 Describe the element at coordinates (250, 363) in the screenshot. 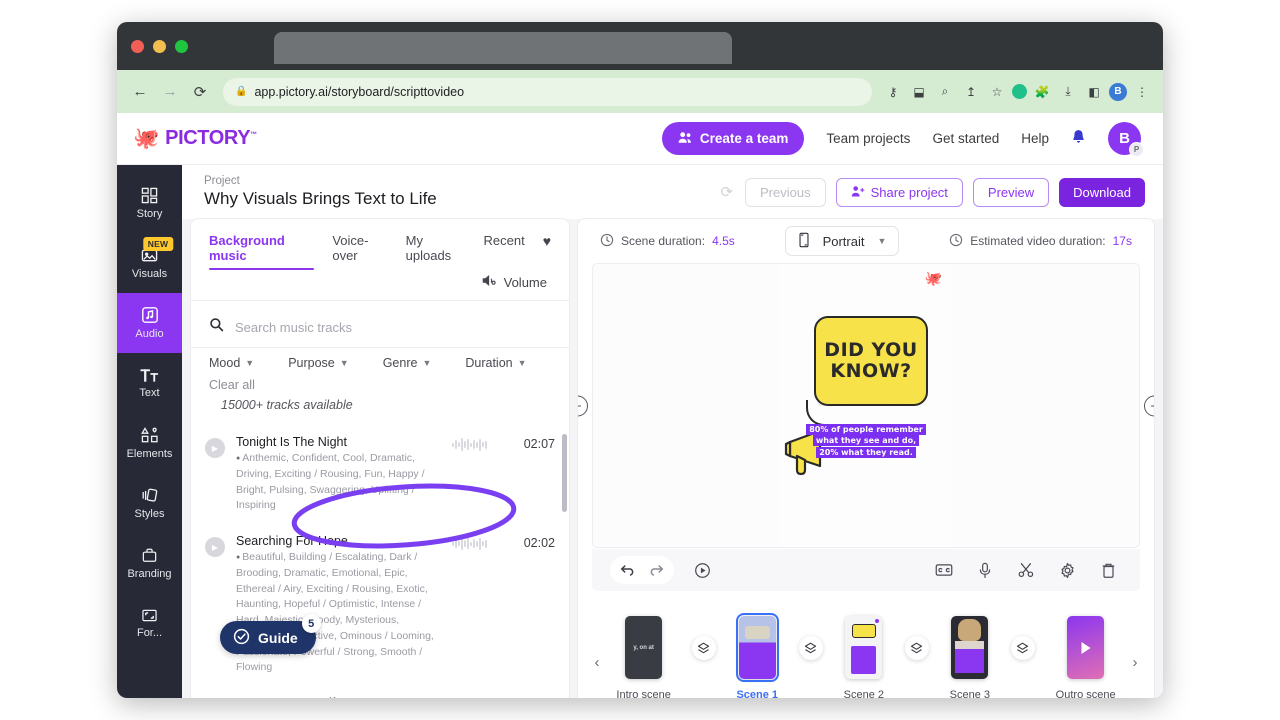

I see `chevron-down-icon: ▼` at that location.